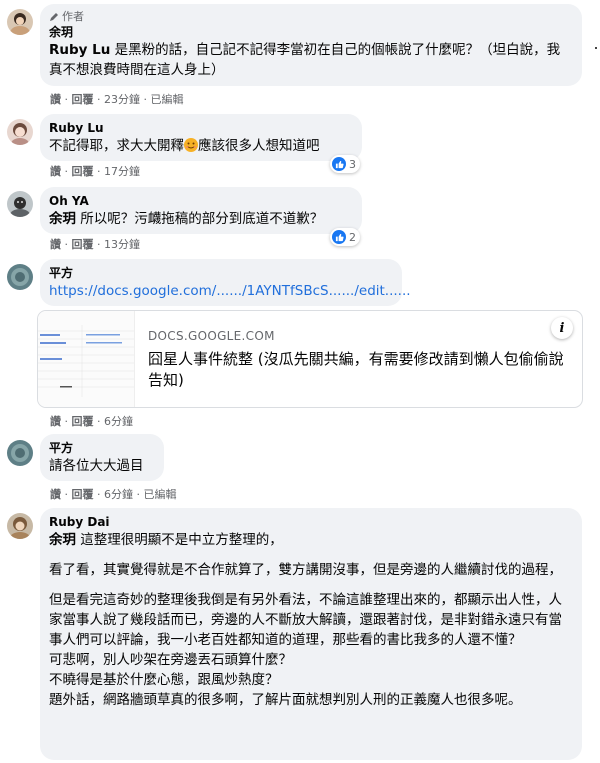 Image resolution: width=600 pixels, height=763 pixels. I want to click on comment-actions: 讚 · 回覆 · 23分鐘 · 已編輯, so click(117, 99).